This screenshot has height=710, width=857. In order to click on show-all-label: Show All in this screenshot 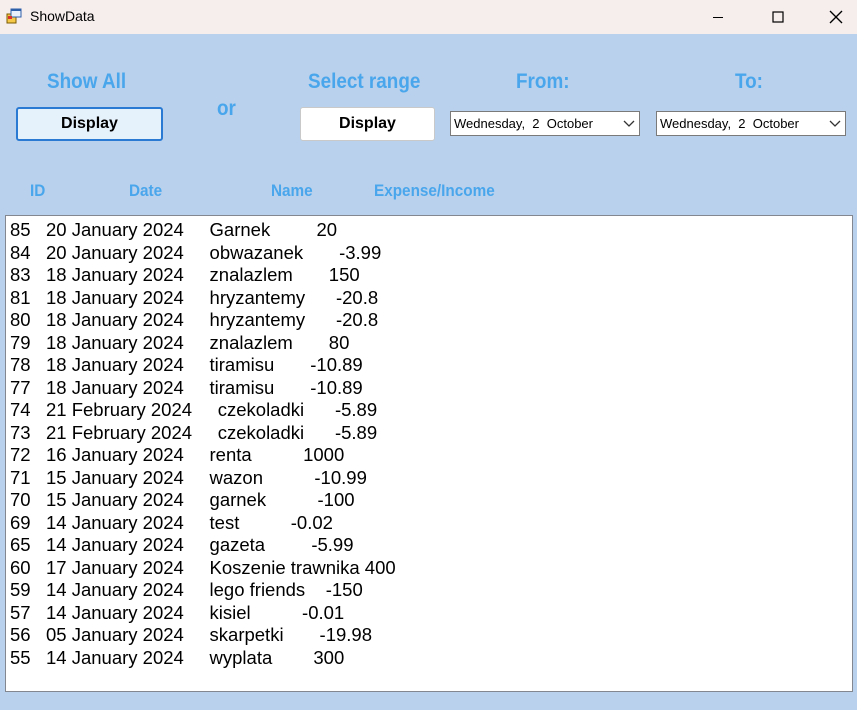, I will do `click(87, 81)`.